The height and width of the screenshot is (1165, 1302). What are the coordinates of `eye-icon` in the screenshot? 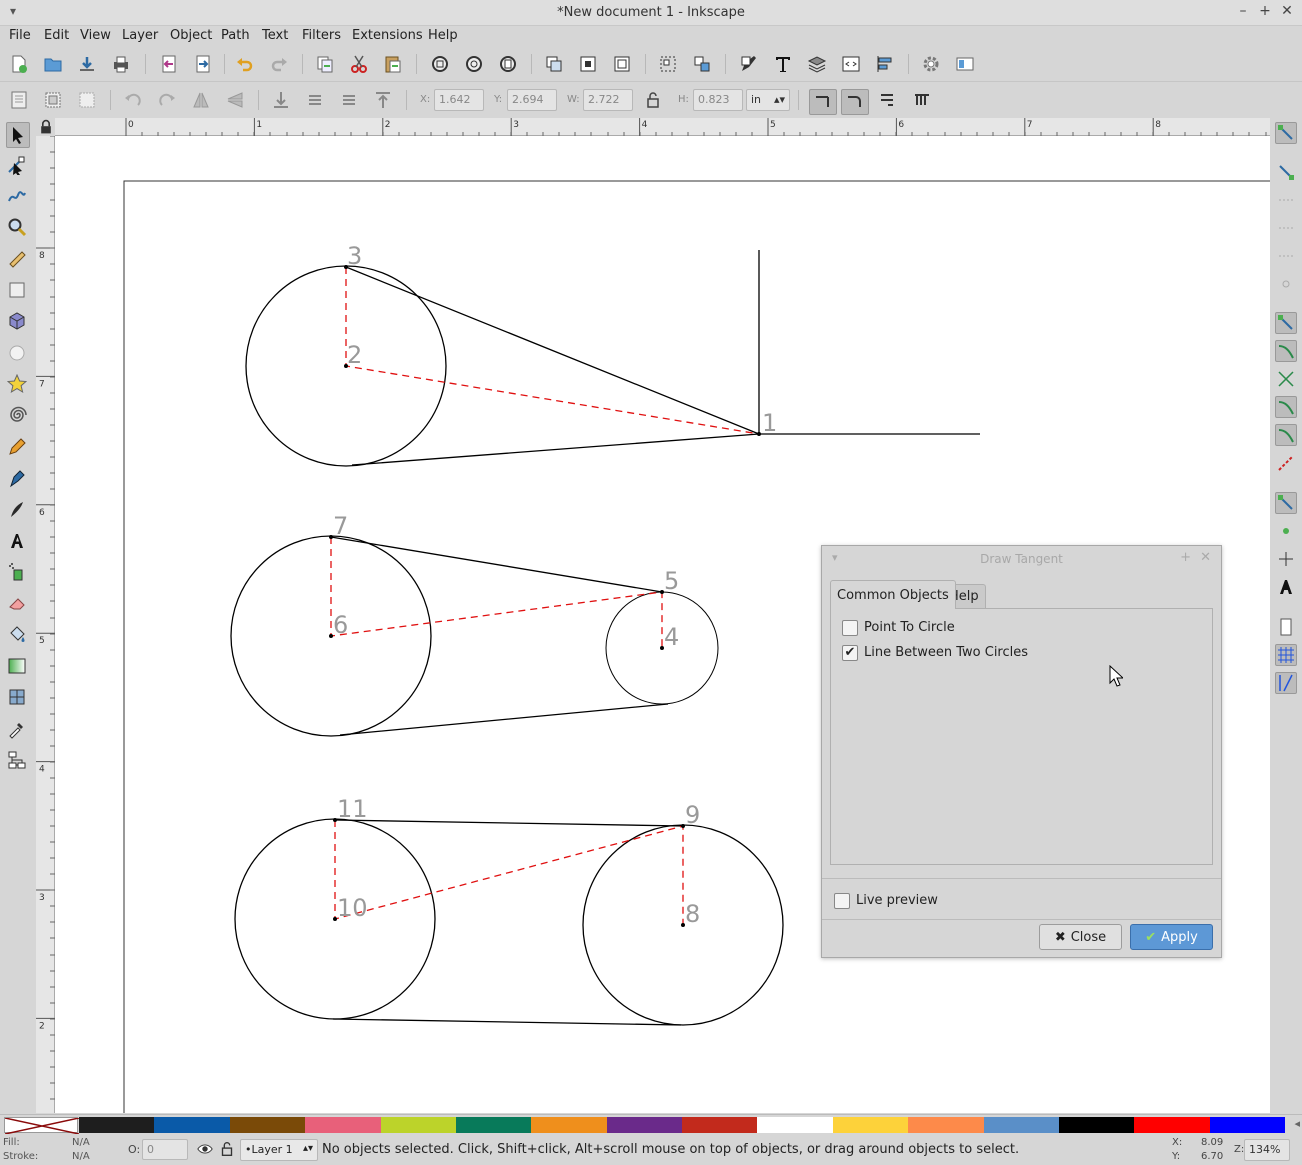 It's located at (205, 1149).